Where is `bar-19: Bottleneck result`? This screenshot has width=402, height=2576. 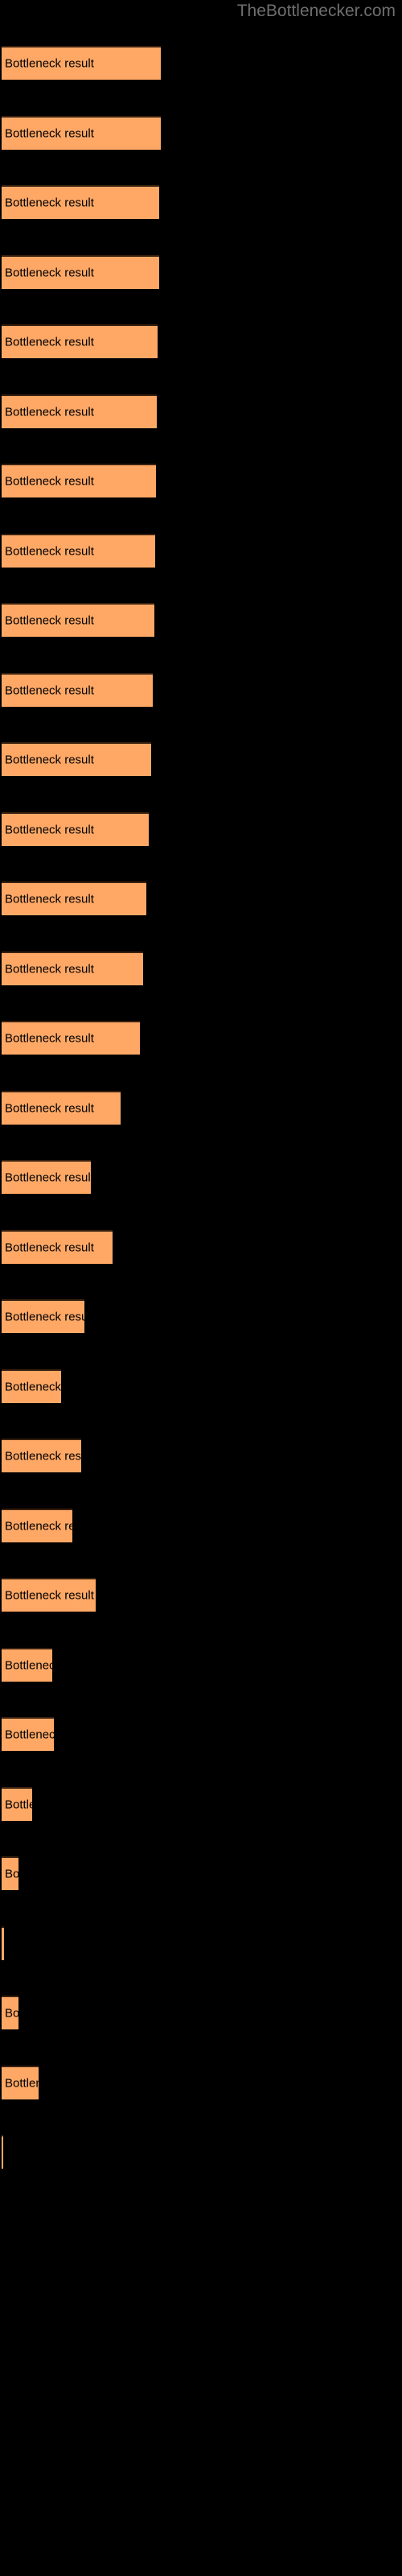 bar-19: Bottleneck result is located at coordinates (43, 1316).